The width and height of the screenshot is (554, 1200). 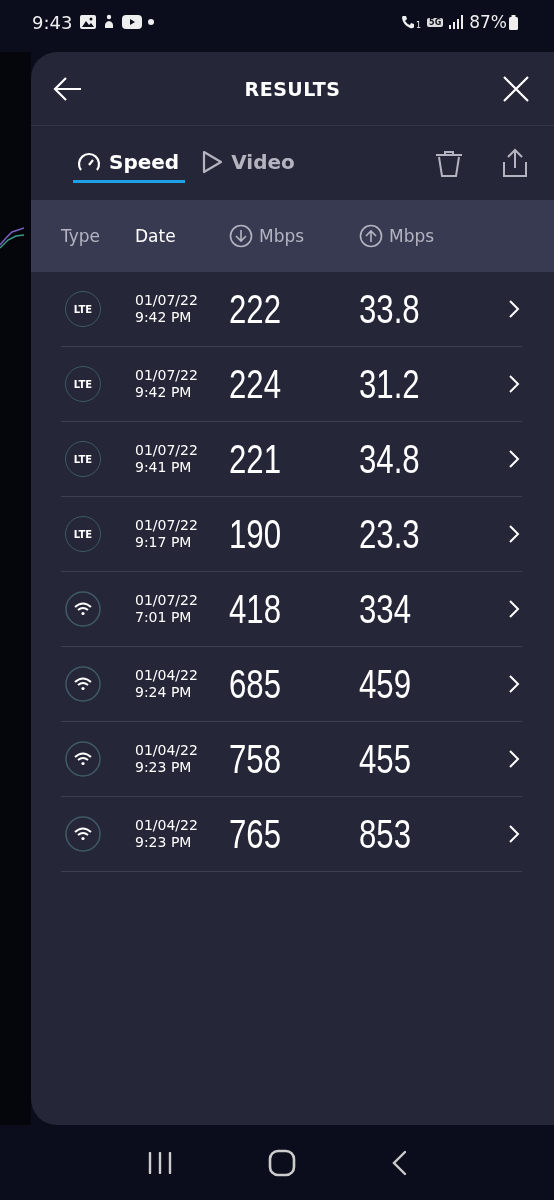 What do you see at coordinates (390, 459) in the screenshot?
I see `upload-value: 34.8` at bounding box center [390, 459].